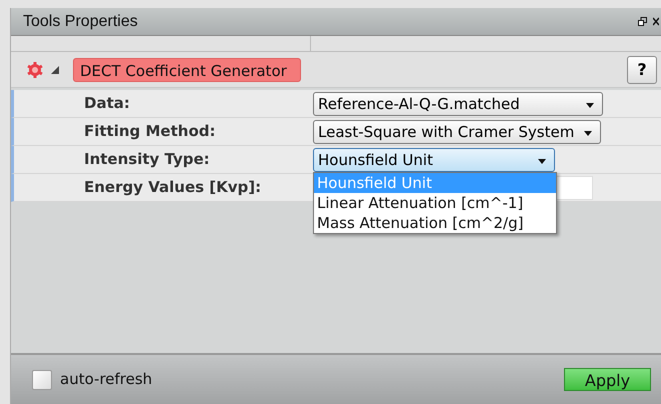 The width and height of the screenshot is (661, 404). Describe the element at coordinates (80, 22) in the screenshot. I see `window-title: Tools Properties` at that location.